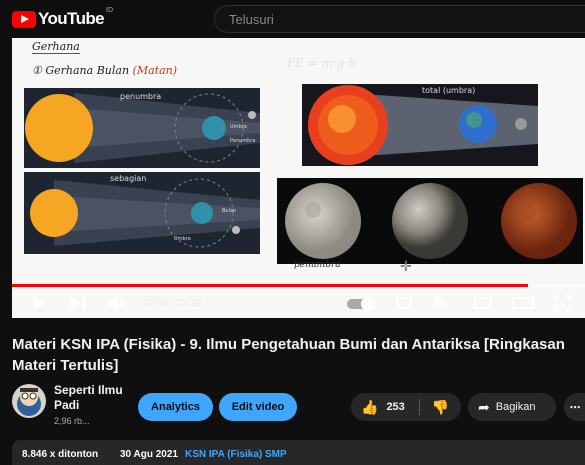  I want to click on lunar-eclipse-photos, so click(430, 221).